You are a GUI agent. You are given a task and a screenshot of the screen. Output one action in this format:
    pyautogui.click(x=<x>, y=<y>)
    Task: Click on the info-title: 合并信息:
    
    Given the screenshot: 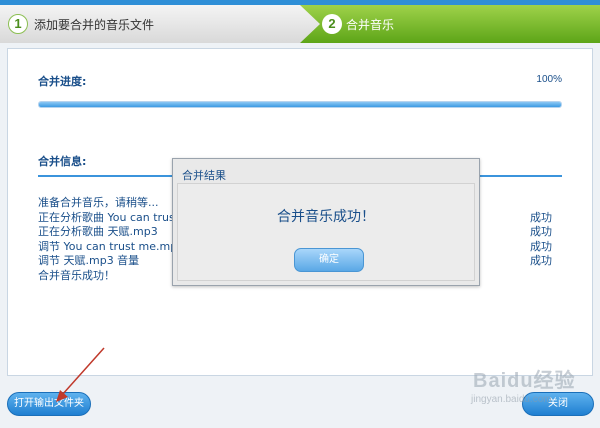 What is the action you would take?
    pyautogui.click(x=62, y=161)
    